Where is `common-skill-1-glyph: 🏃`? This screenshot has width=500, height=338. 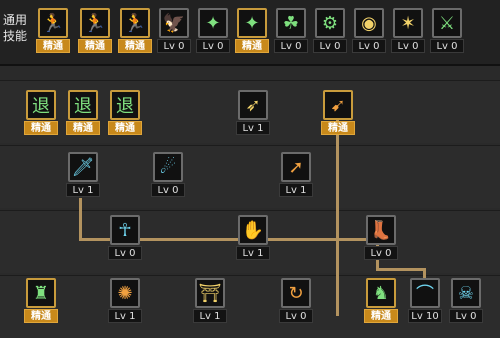 common-skill-1-glyph: 🏃 is located at coordinates (53, 23).